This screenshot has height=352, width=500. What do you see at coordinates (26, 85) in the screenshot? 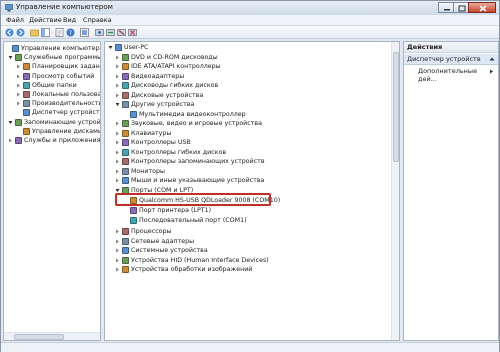
I see `shared-folders-icon` at bounding box center [26, 85].